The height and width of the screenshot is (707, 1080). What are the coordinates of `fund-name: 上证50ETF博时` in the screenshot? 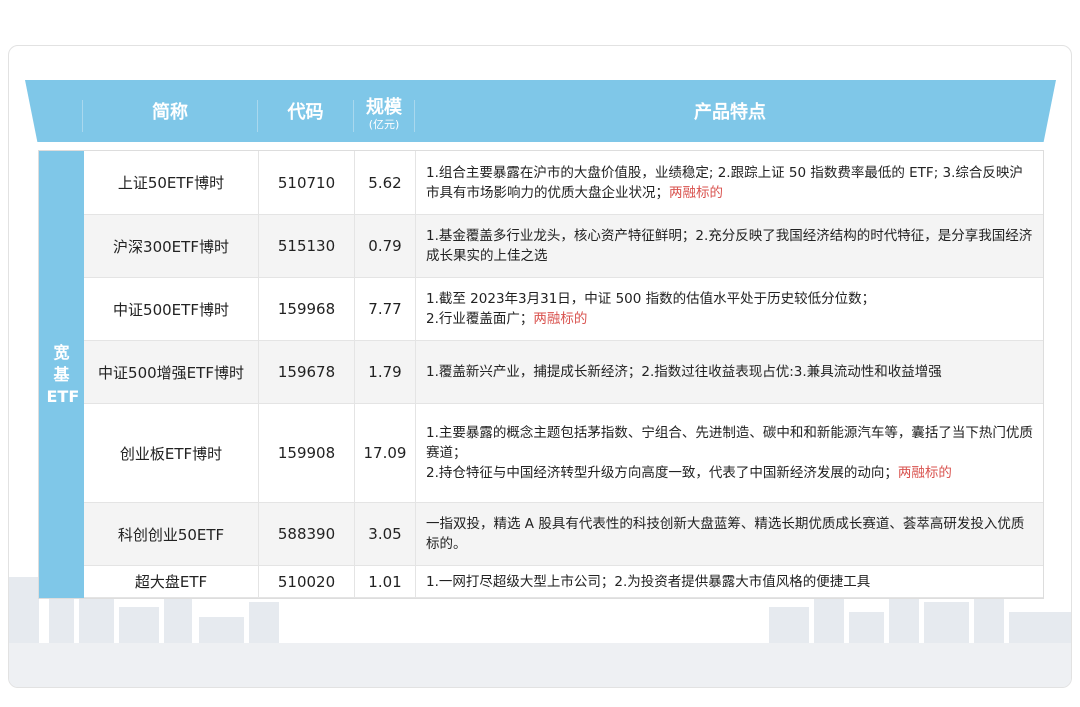 It's located at (171, 182).